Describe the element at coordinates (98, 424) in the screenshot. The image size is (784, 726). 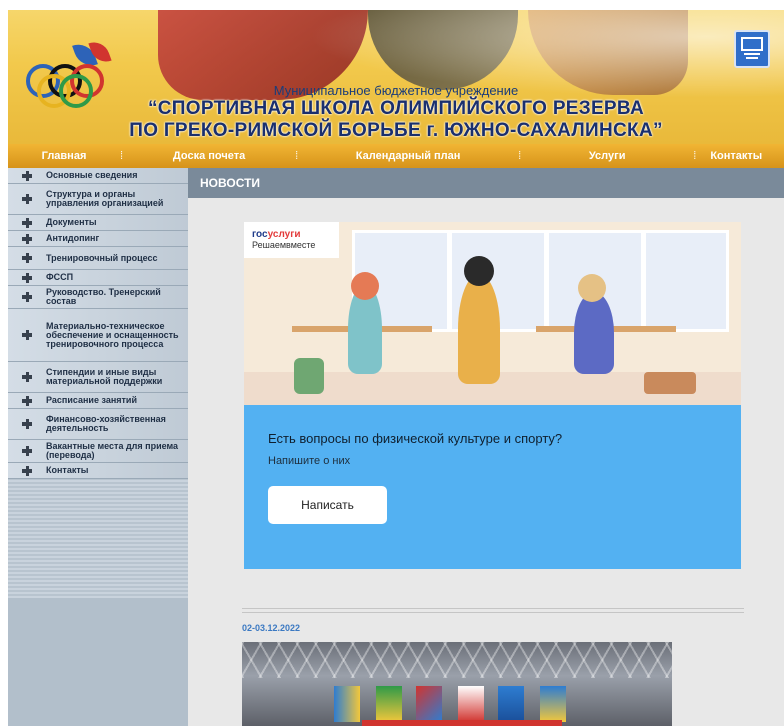
I see `sidebar-item-finance: Финансово-хозяйственная деятельность` at that location.